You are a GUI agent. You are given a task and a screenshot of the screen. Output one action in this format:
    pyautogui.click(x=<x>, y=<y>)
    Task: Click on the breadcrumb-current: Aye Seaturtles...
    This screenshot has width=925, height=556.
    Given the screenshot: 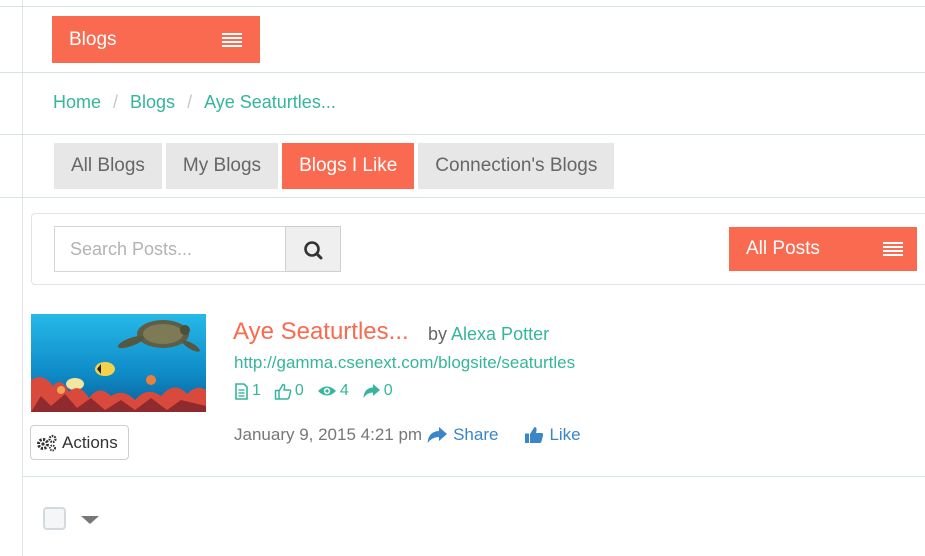 What is the action you would take?
    pyautogui.click(x=270, y=102)
    